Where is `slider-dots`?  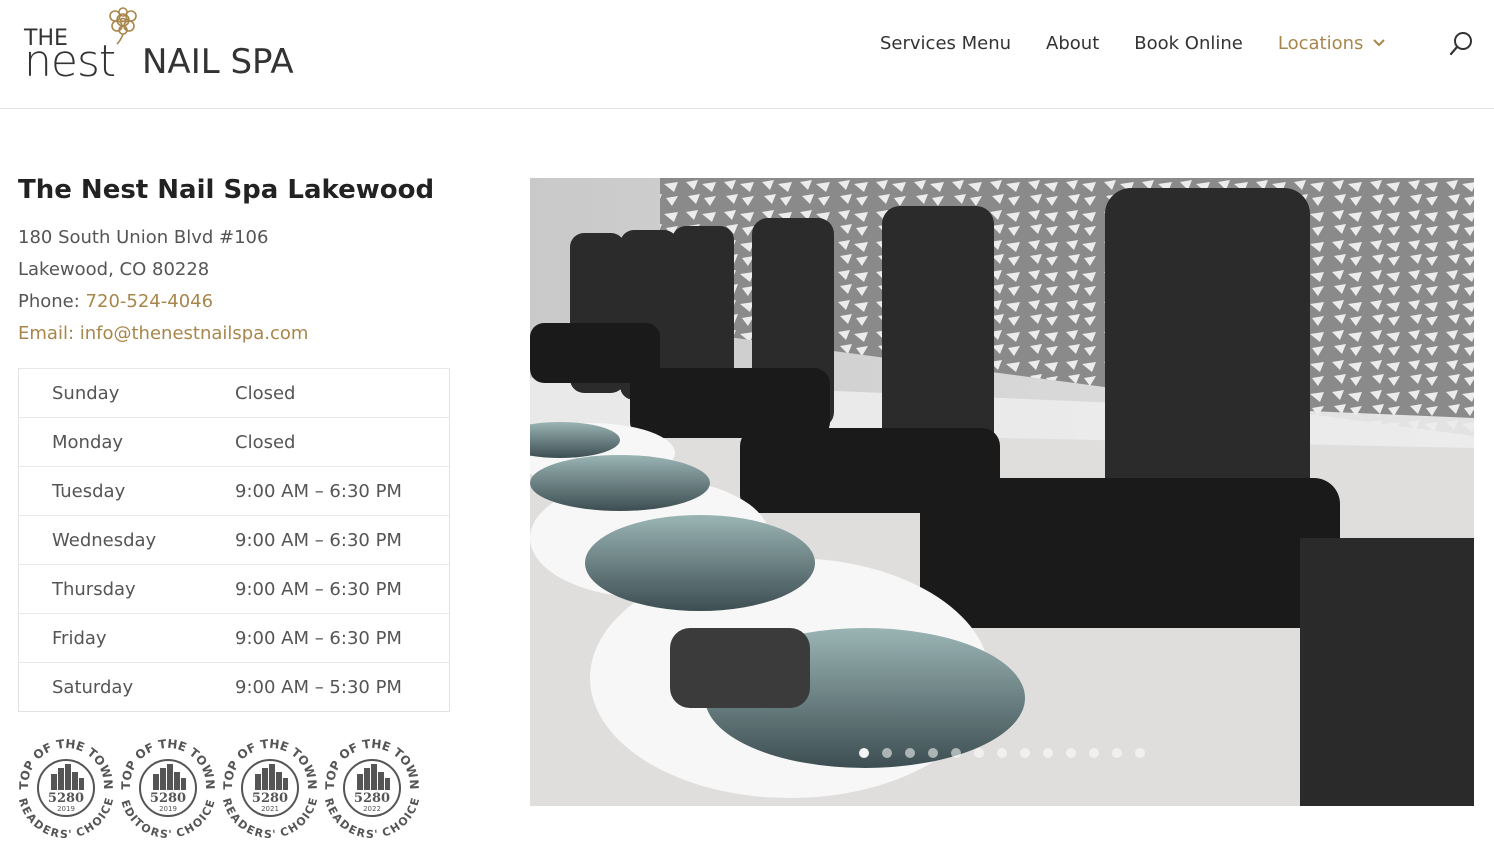
slider-dots is located at coordinates (1002, 753).